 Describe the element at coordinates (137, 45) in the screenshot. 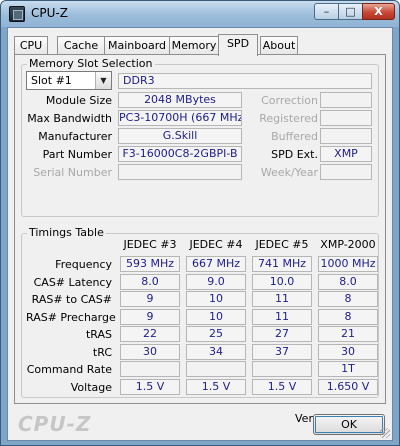

I see `tab-mainboard: Mainboard` at that location.